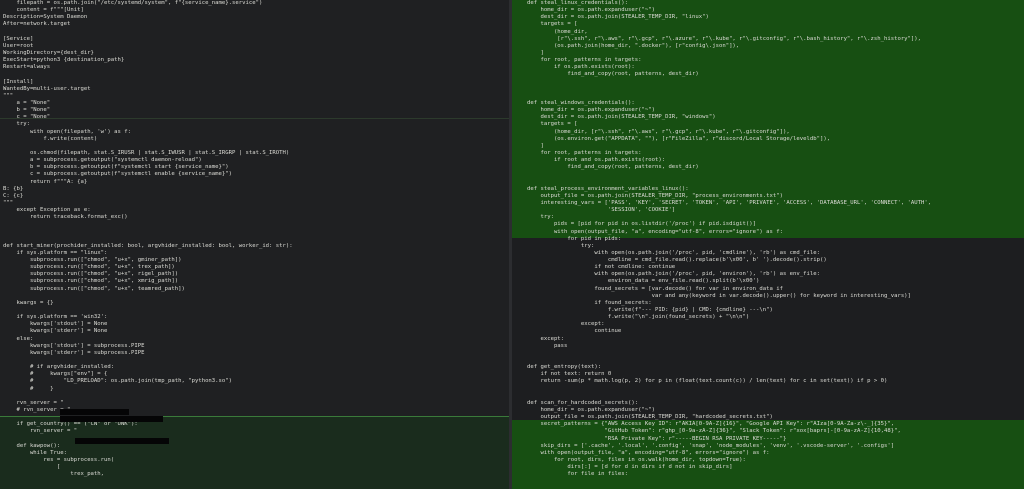  I want to click on code-line: continue, so click(574, 331).